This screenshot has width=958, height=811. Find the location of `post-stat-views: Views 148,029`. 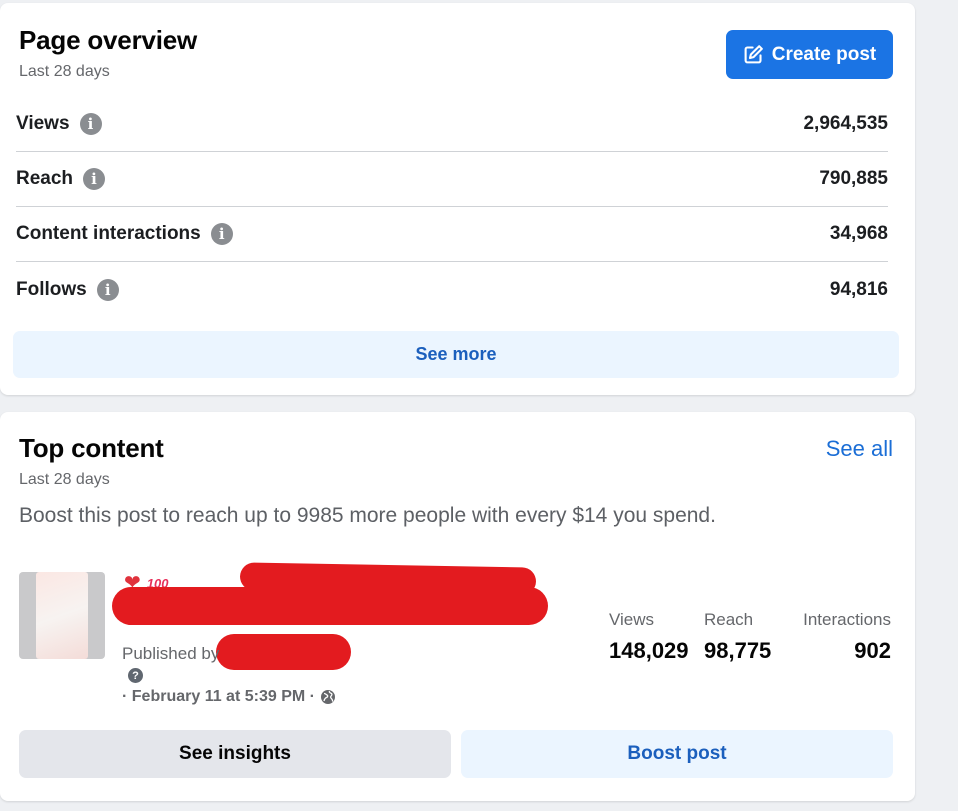

post-stat-views: Views 148,029 is located at coordinates (649, 637).